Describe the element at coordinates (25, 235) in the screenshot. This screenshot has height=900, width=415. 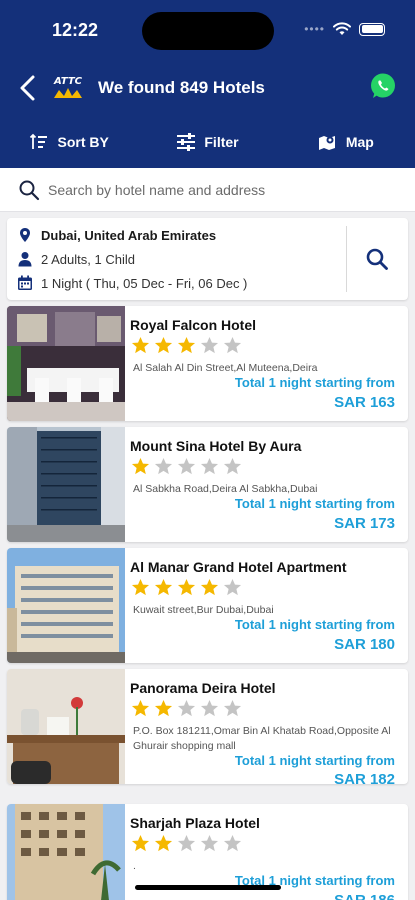
I see `location-pin-icon` at that location.